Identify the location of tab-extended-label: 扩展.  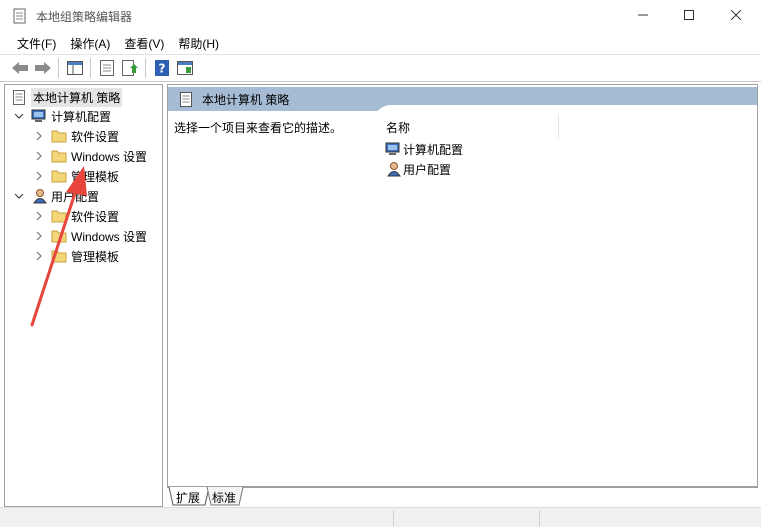
(188, 497).